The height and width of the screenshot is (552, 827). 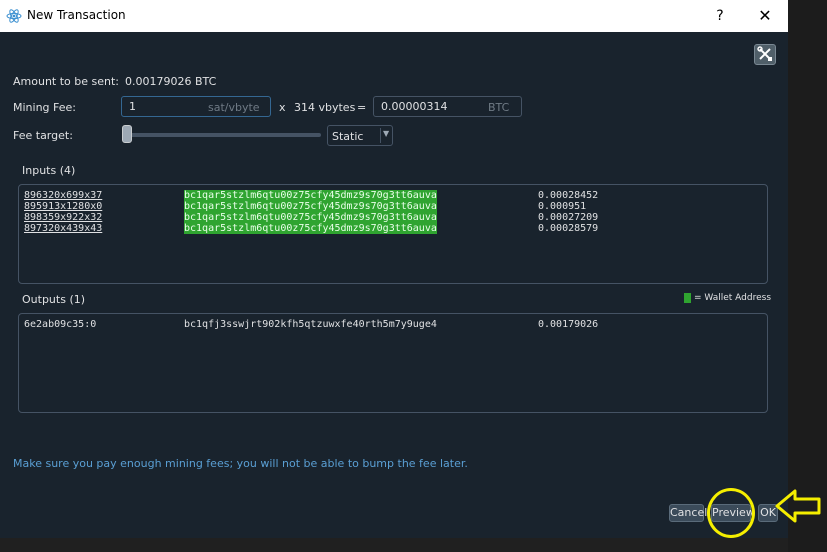 I want to click on tools-icon, so click(x=764, y=53).